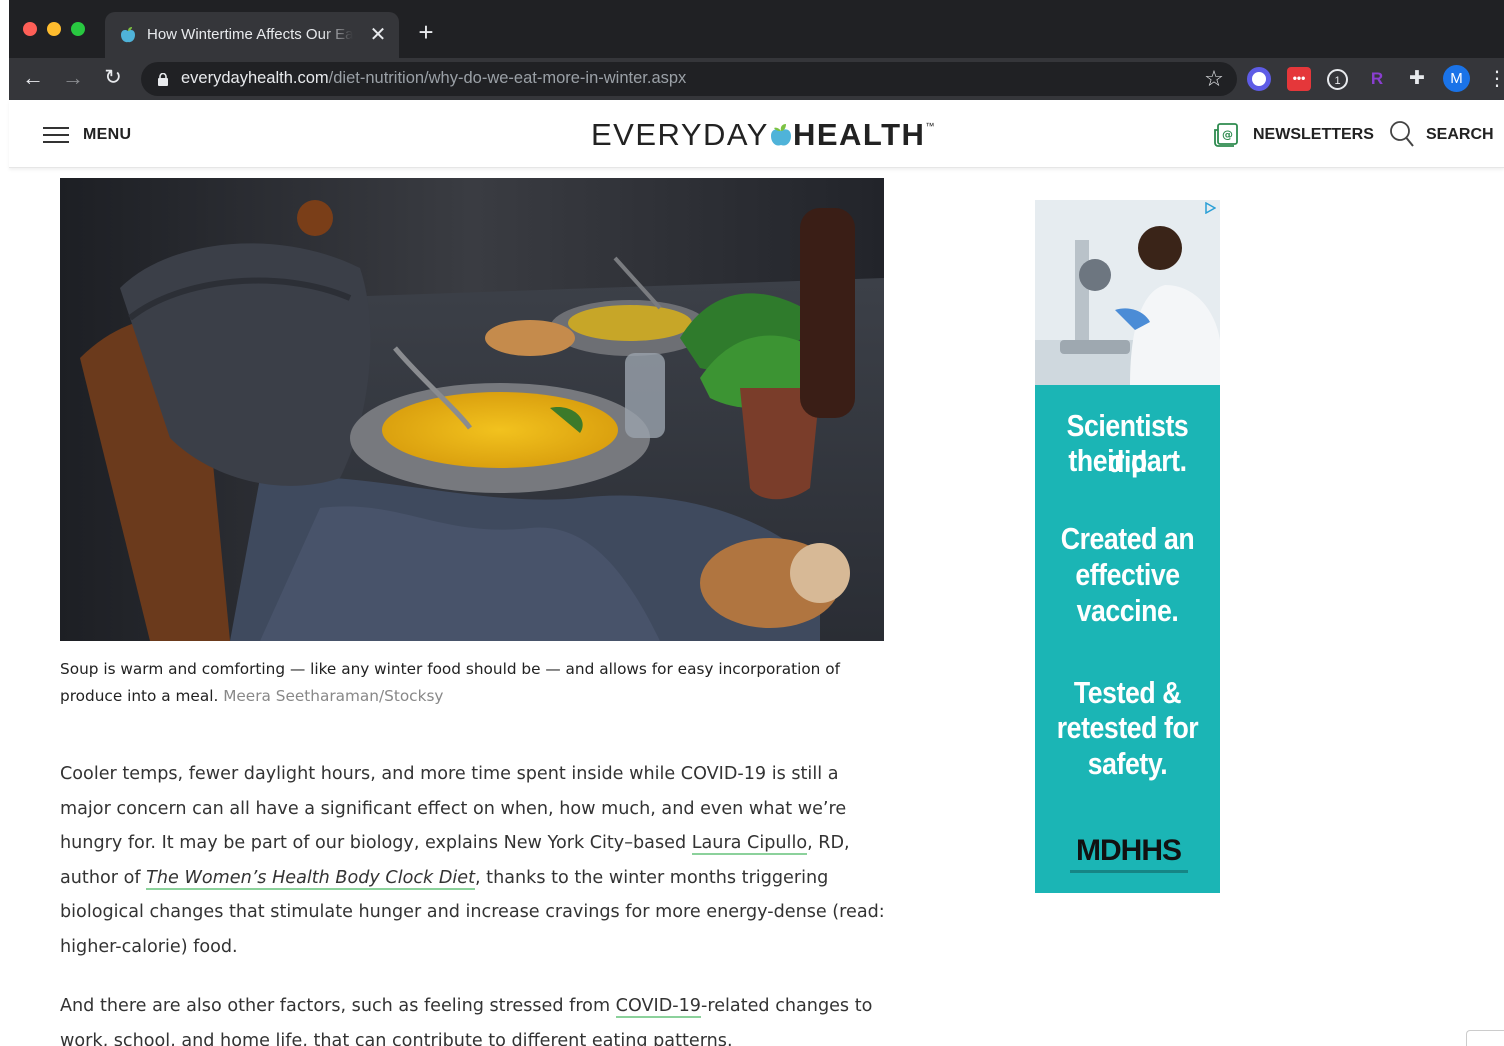 Image resolution: width=1504 pixels, height=1046 pixels. What do you see at coordinates (1127, 610) in the screenshot?
I see `ad-line-5: vaccine.` at bounding box center [1127, 610].